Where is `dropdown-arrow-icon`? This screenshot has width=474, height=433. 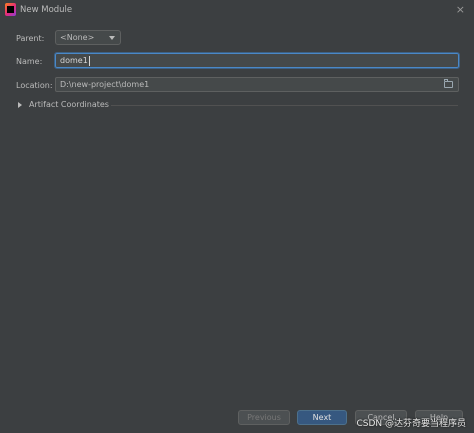
dropdown-arrow-icon is located at coordinates (112, 38).